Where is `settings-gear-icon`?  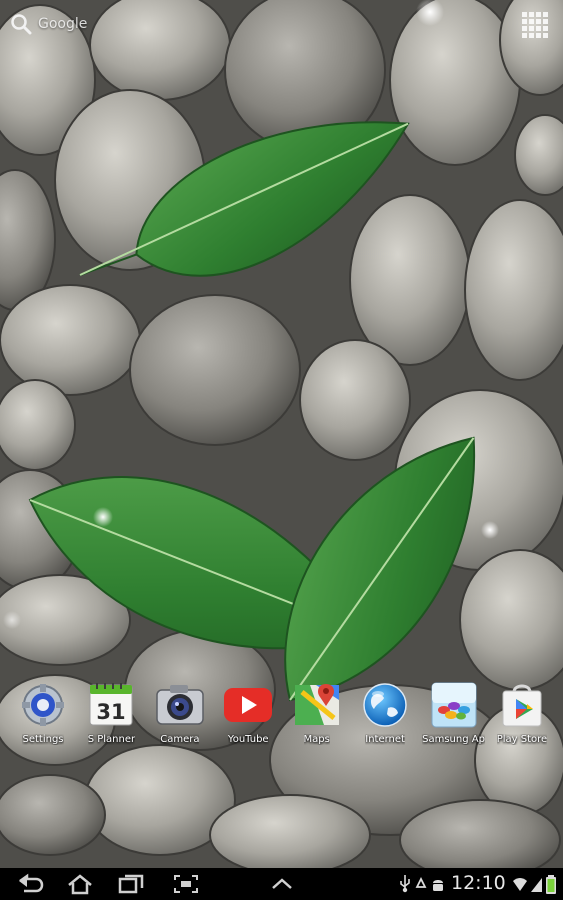 settings-gear-icon is located at coordinates (43, 705).